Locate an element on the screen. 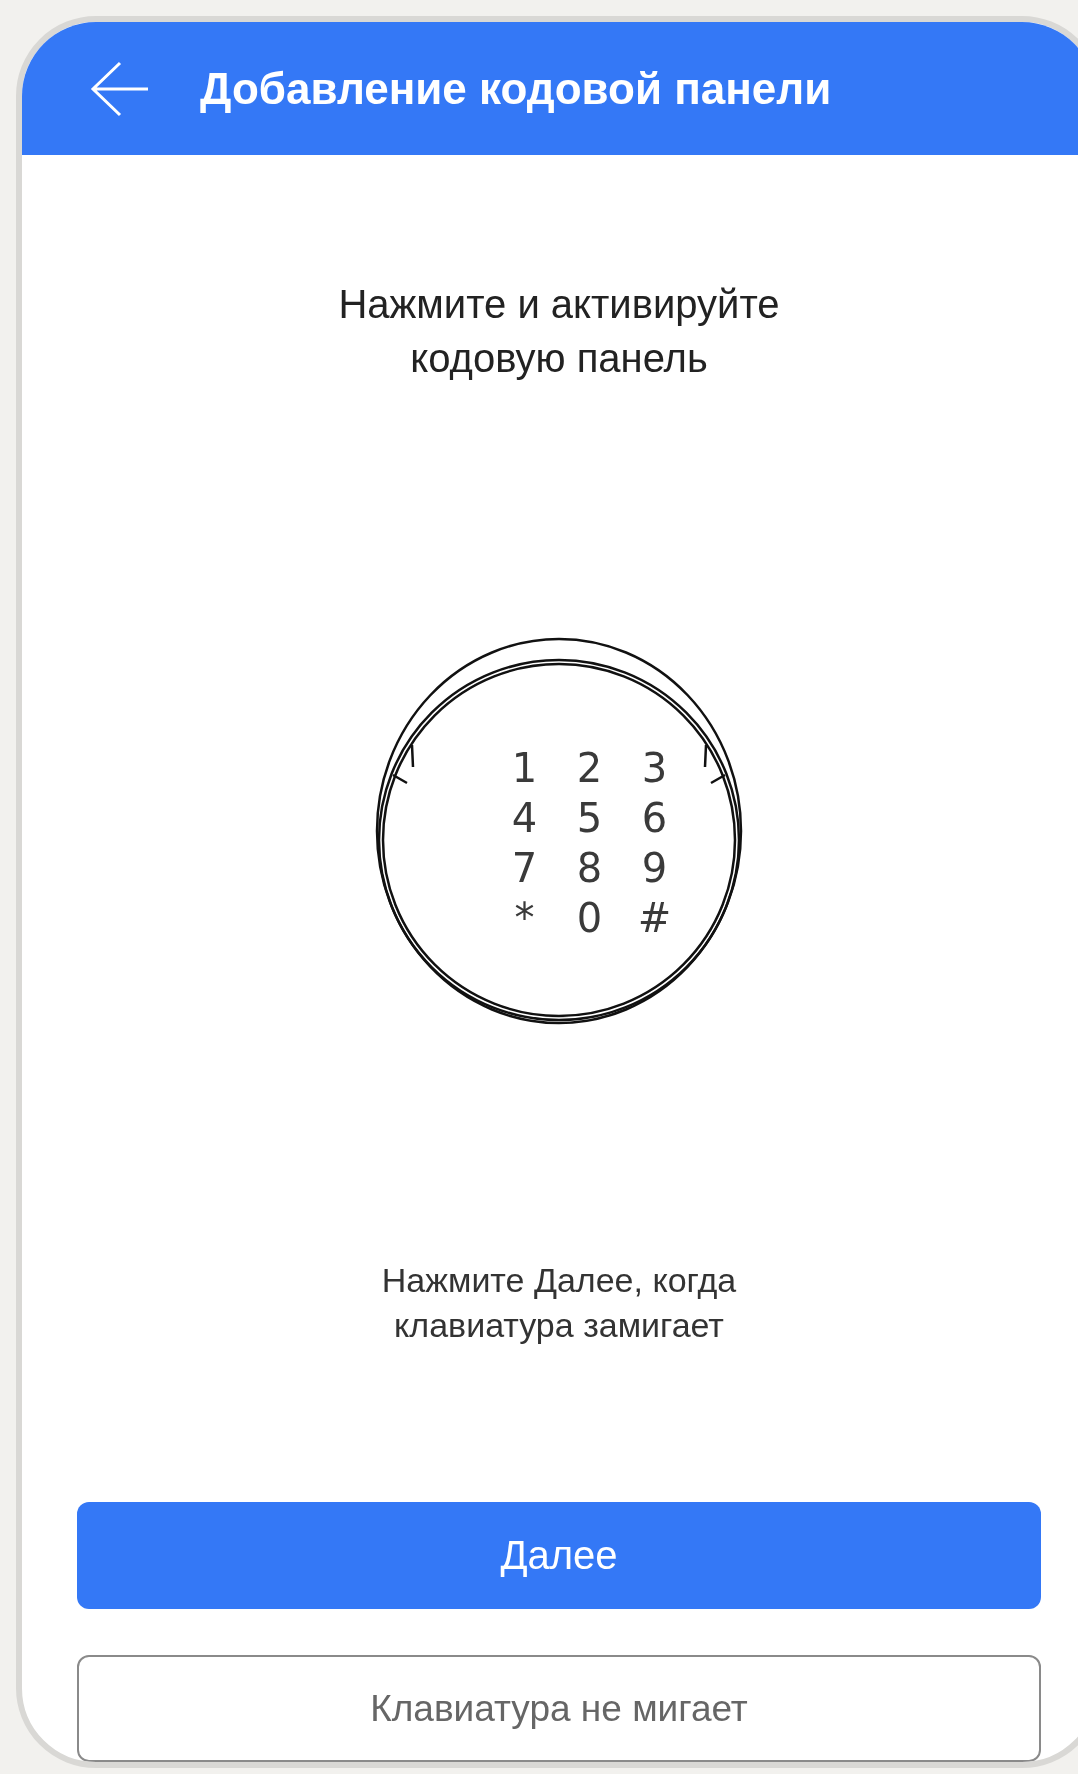  keypad-key: 8 is located at coordinates (589, 868).